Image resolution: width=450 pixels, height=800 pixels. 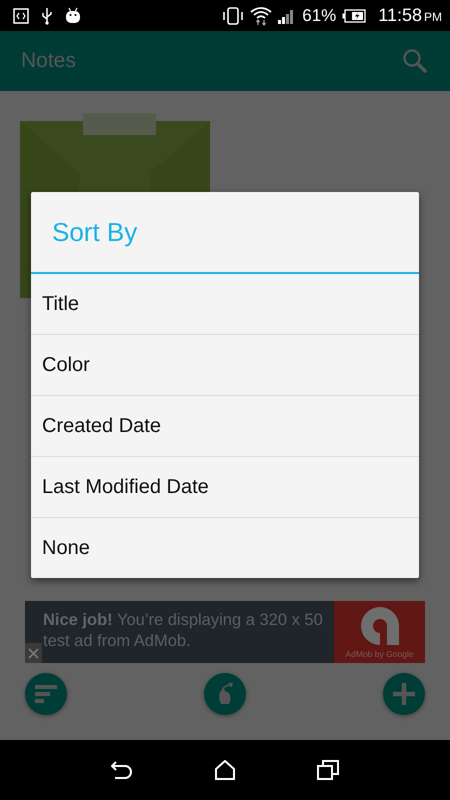 I want to click on sort-option: Title, so click(x=225, y=304).